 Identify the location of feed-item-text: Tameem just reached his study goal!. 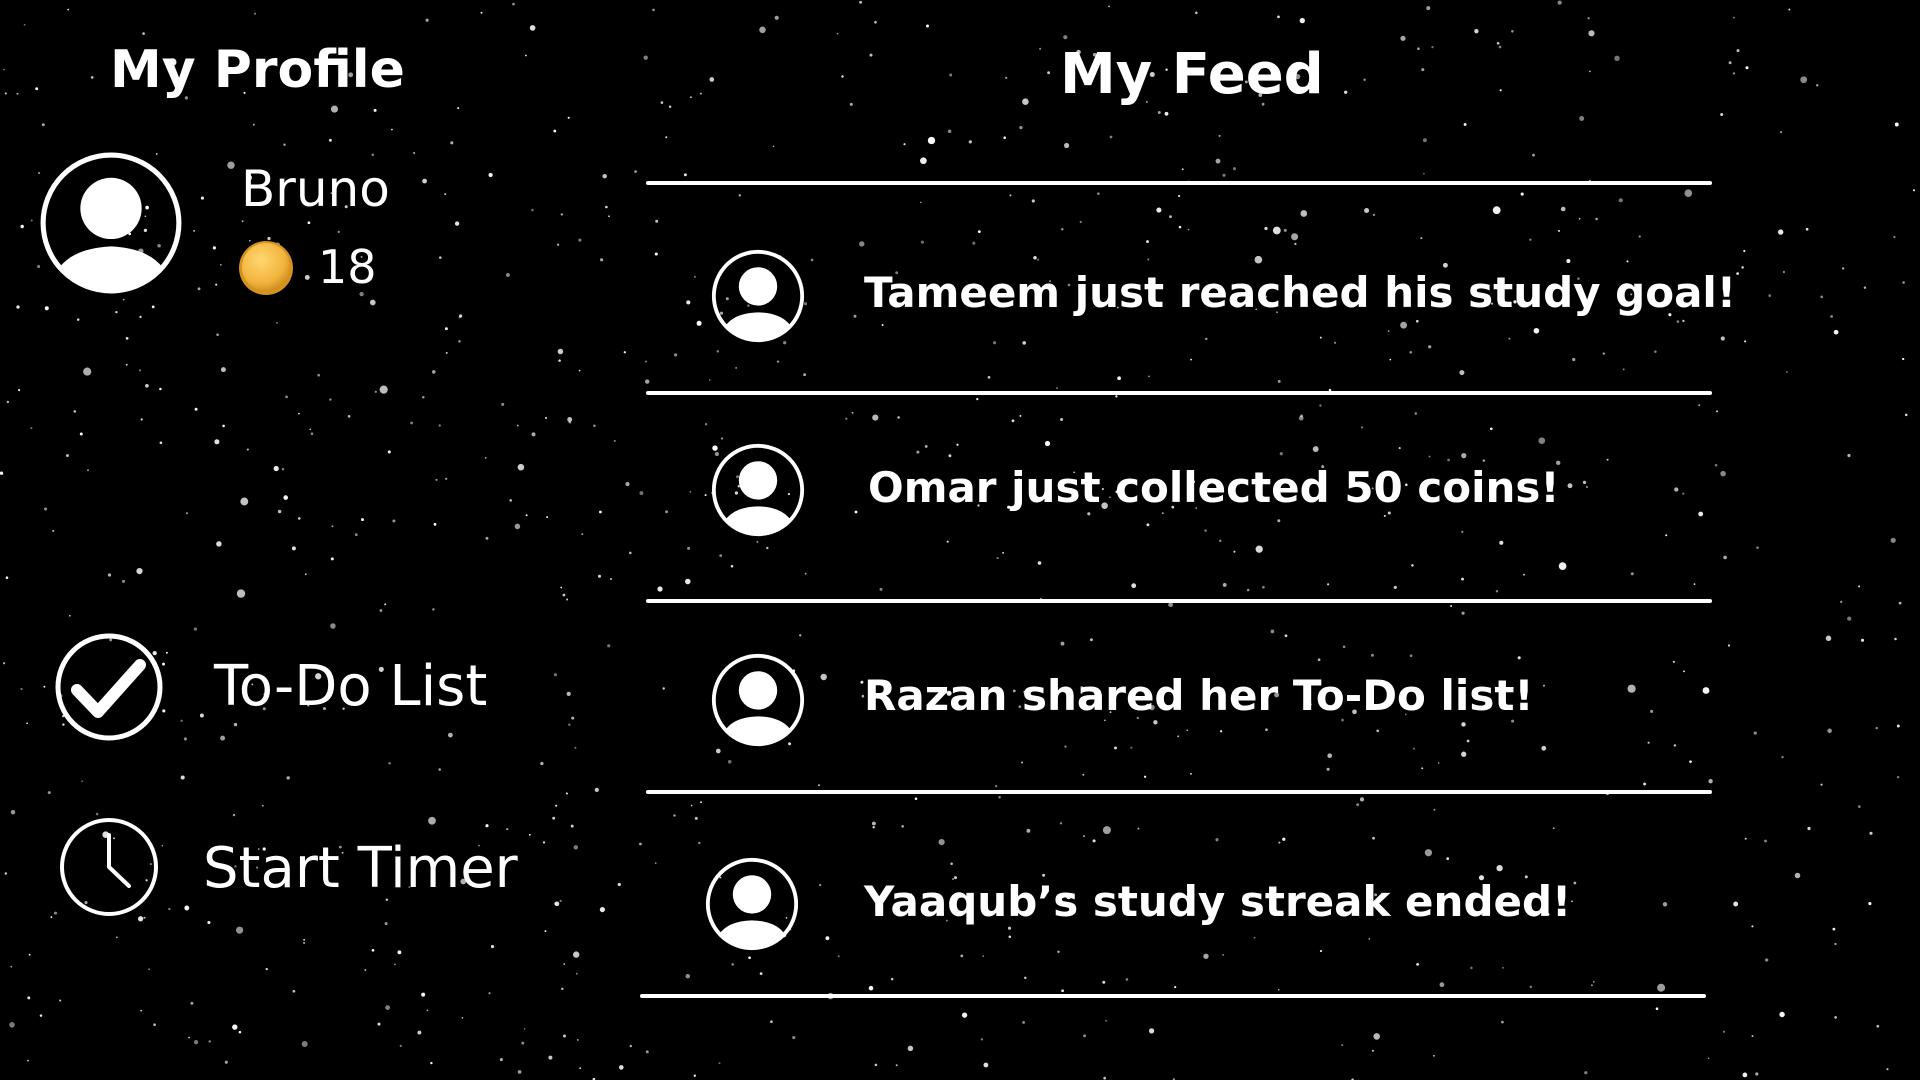
(1300, 292).